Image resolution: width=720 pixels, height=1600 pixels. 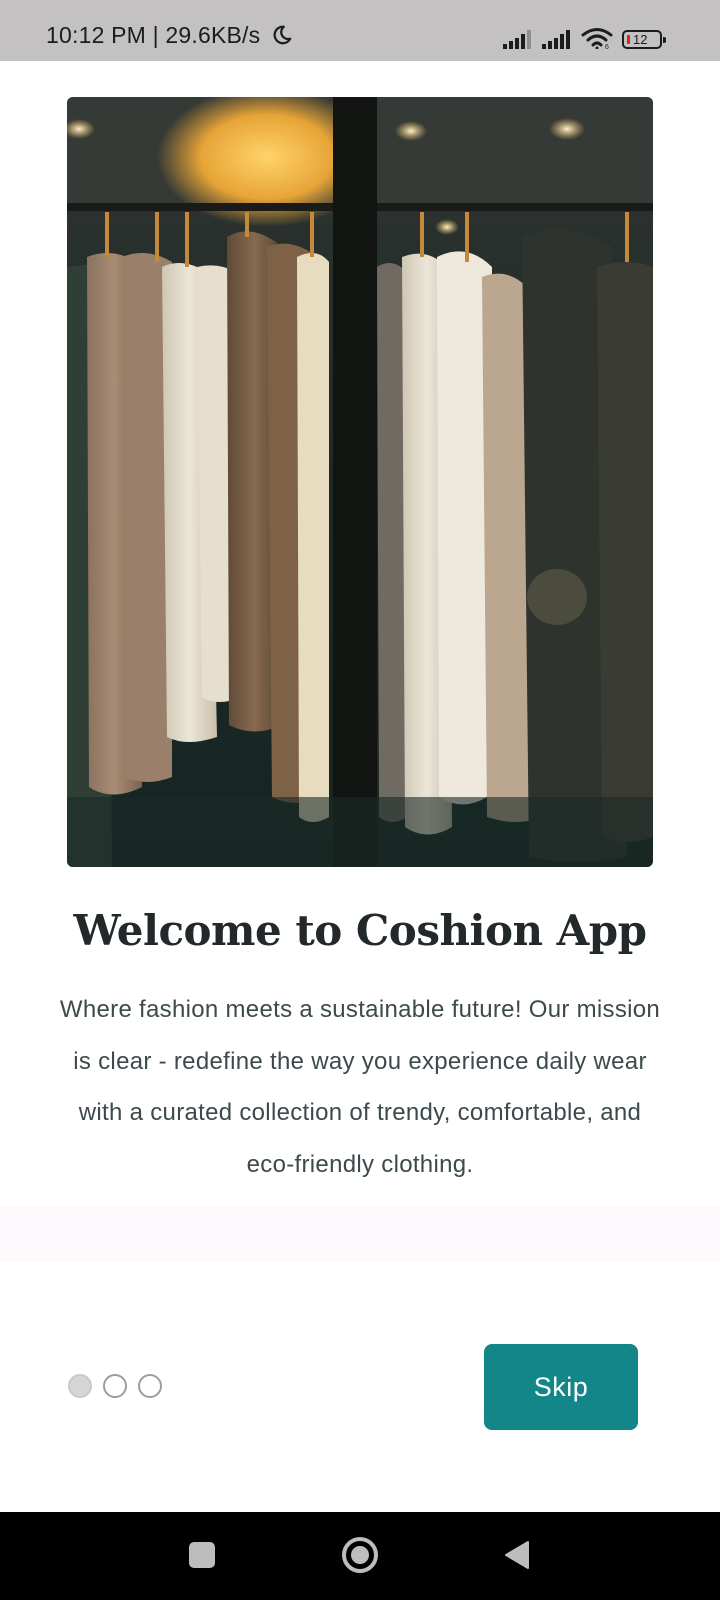 I want to click on system-nav-bar, so click(x=360, y=1556).